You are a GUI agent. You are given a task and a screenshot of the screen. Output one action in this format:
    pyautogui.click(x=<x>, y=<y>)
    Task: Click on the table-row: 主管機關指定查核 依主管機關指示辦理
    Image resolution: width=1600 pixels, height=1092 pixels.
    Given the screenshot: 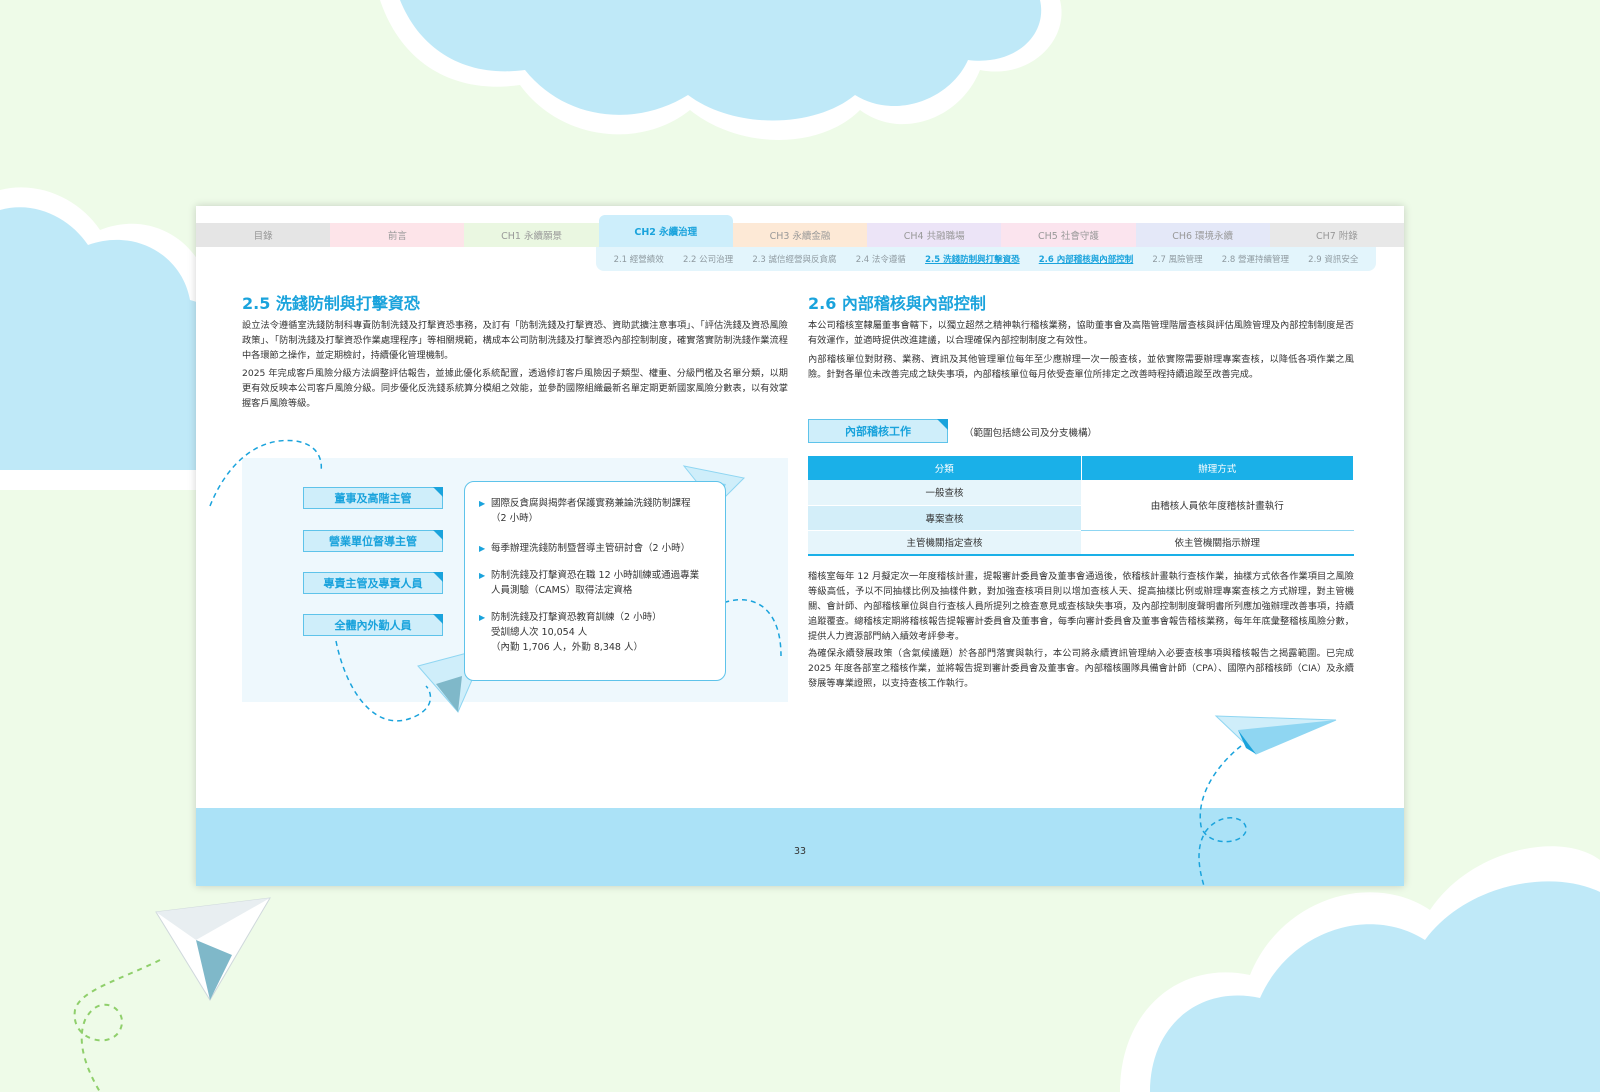 What is the action you would take?
    pyautogui.click(x=1081, y=543)
    